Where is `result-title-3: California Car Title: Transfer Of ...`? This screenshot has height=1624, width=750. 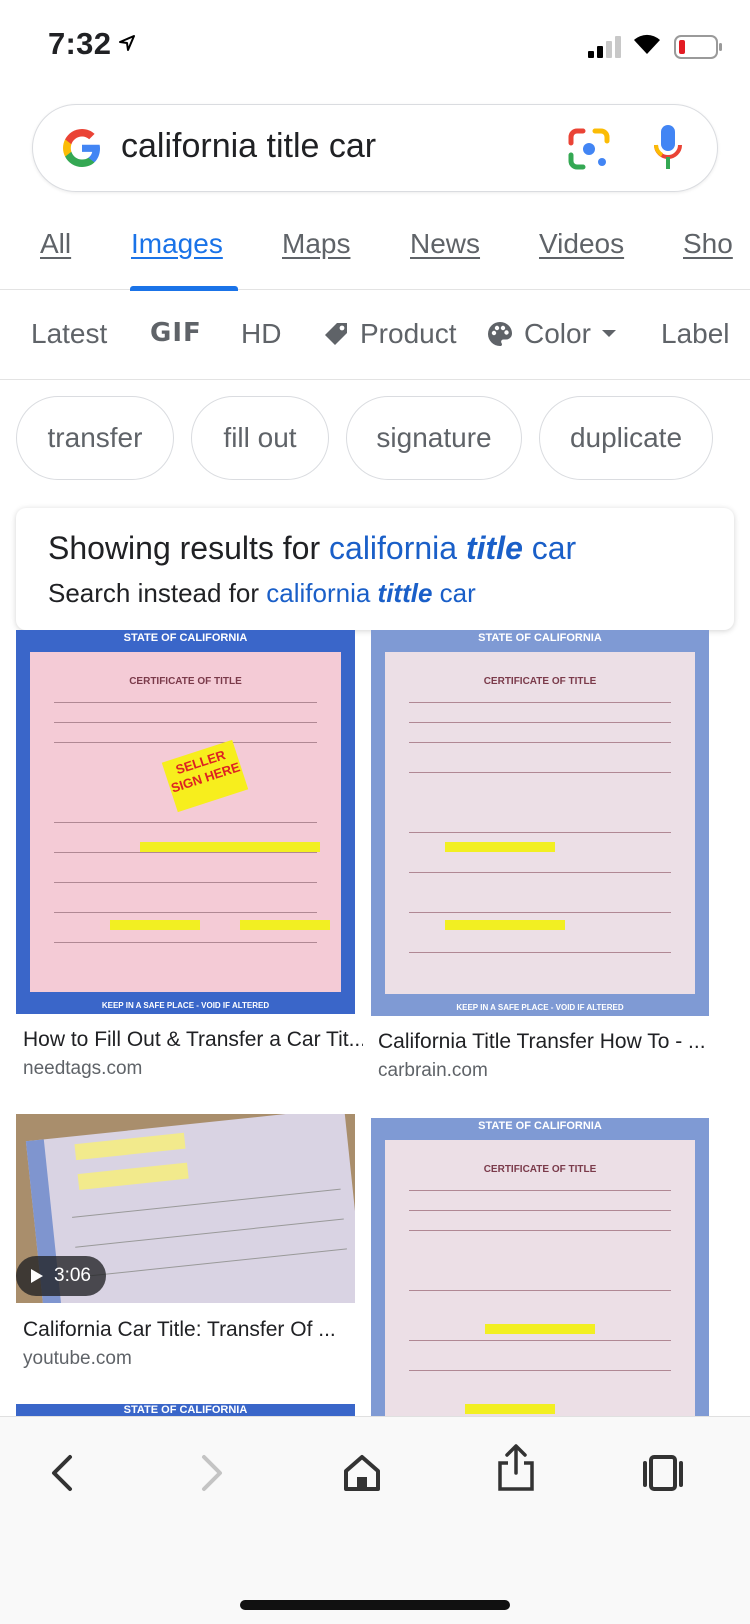 result-title-3: California Car Title: Transfer Of ... is located at coordinates (193, 1330).